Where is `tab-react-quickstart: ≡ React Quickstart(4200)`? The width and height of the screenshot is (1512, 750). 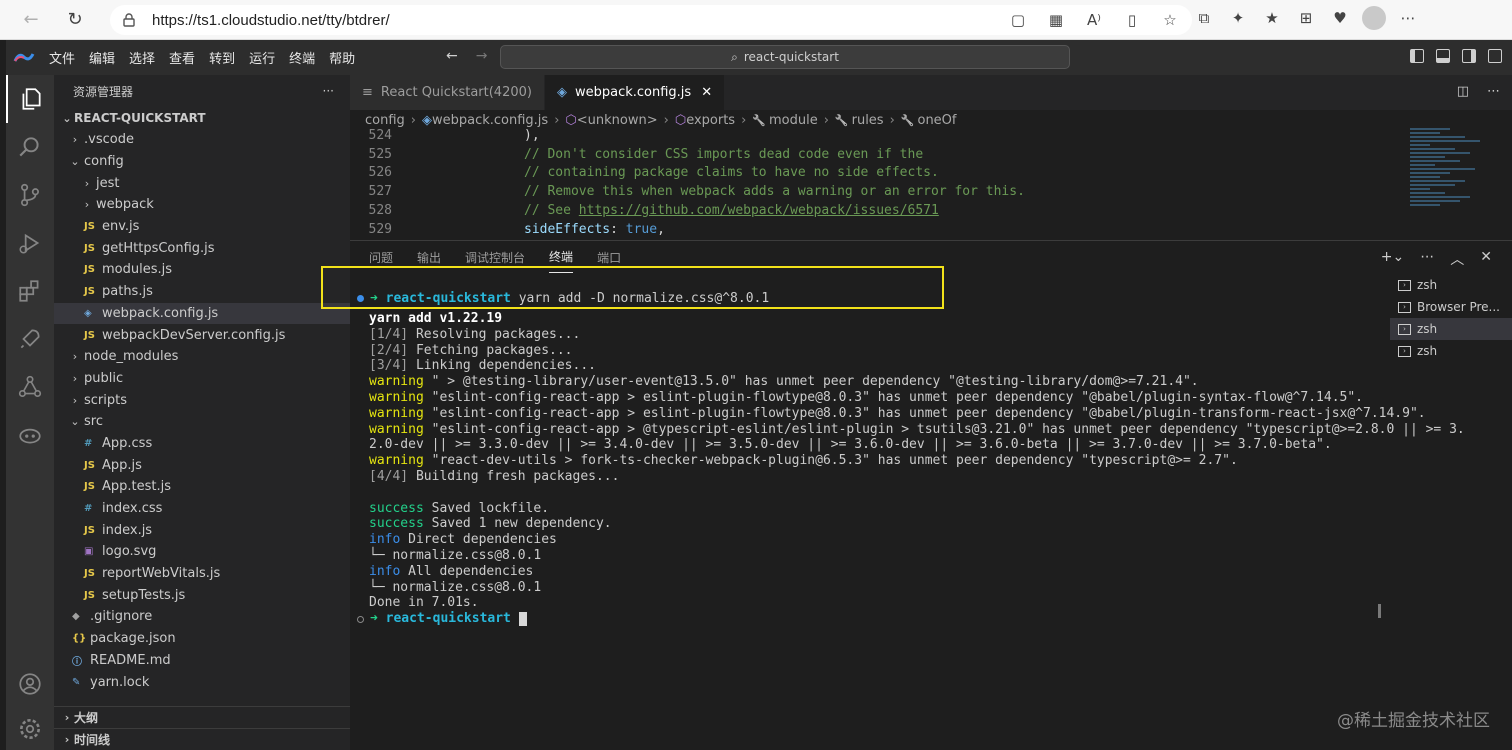
tab-react-quickstart: ≡ React Quickstart(4200) is located at coordinates (447, 92).